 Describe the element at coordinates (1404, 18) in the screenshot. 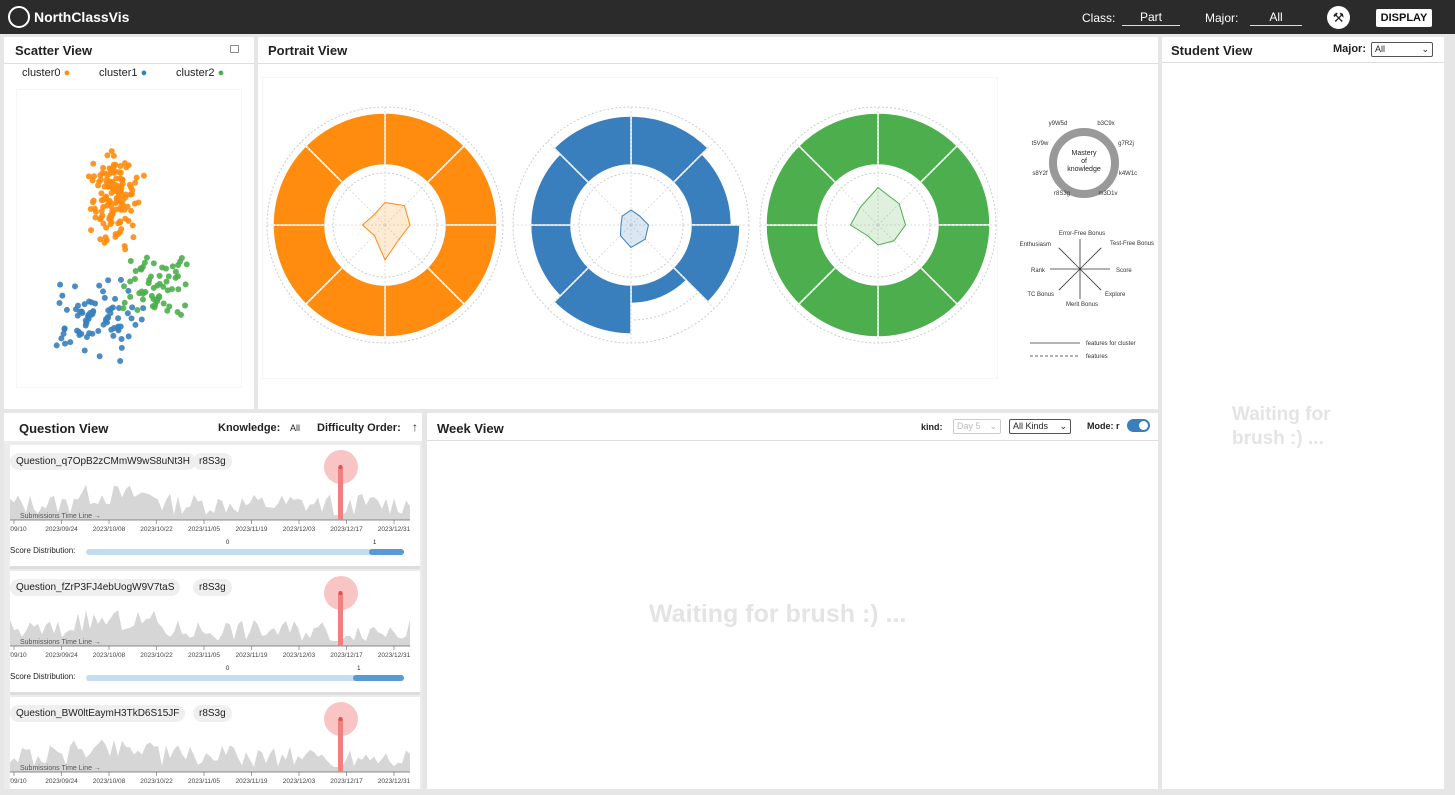

I see `display-button: DISPLAY` at that location.